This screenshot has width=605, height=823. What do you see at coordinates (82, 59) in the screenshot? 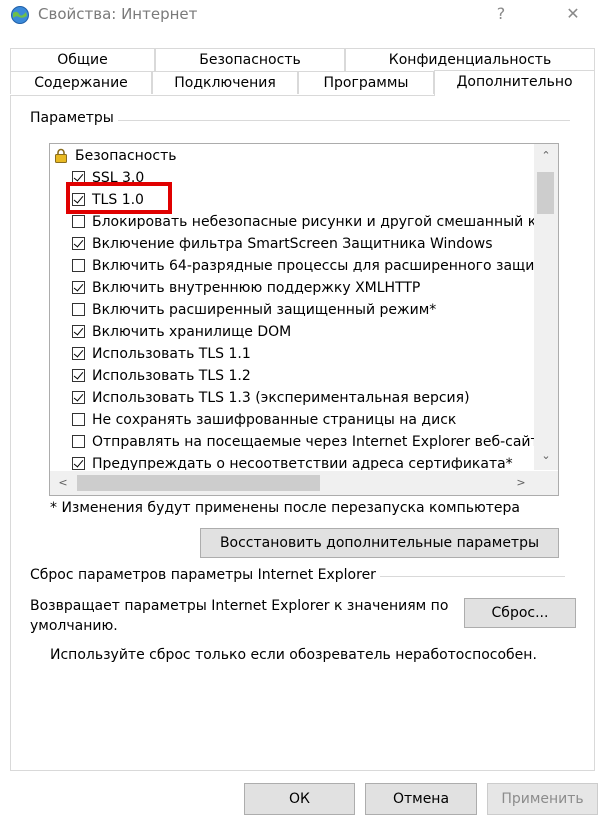
I see `tab-general: Общие` at bounding box center [82, 59].